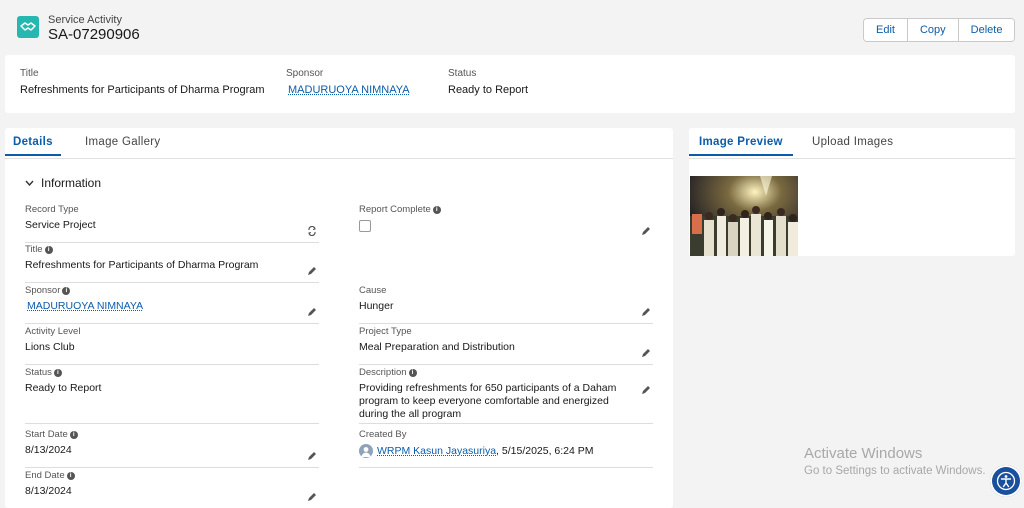 The height and width of the screenshot is (508, 1024). Describe the element at coordinates (172, 491) in the screenshot. I see `end-date-value: 8/13/2024` at that location.